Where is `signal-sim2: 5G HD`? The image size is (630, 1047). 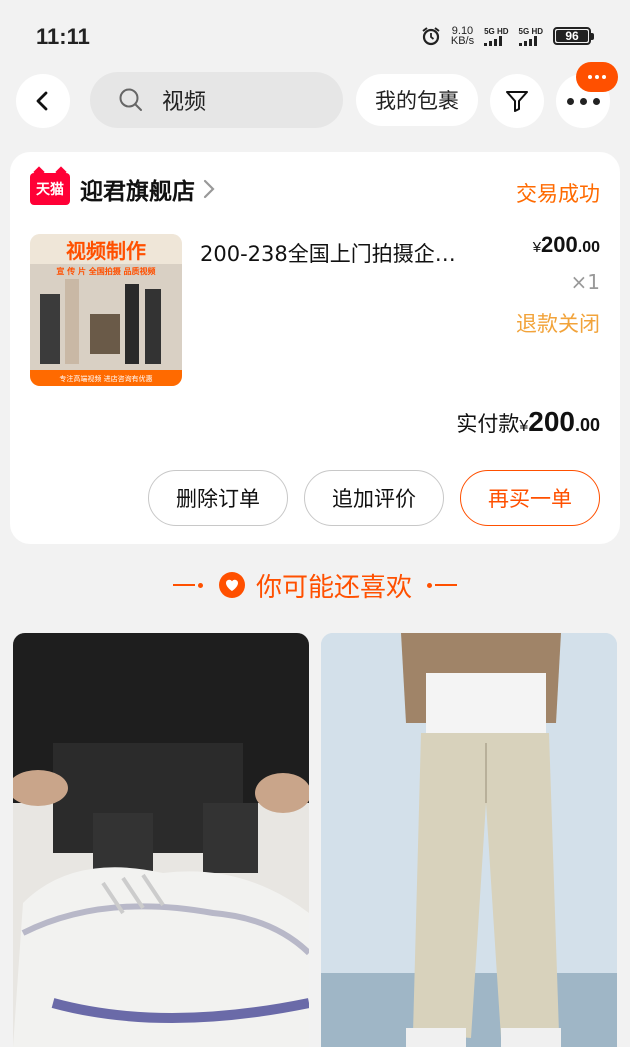 signal-sim2: 5G HD is located at coordinates (530, 36).